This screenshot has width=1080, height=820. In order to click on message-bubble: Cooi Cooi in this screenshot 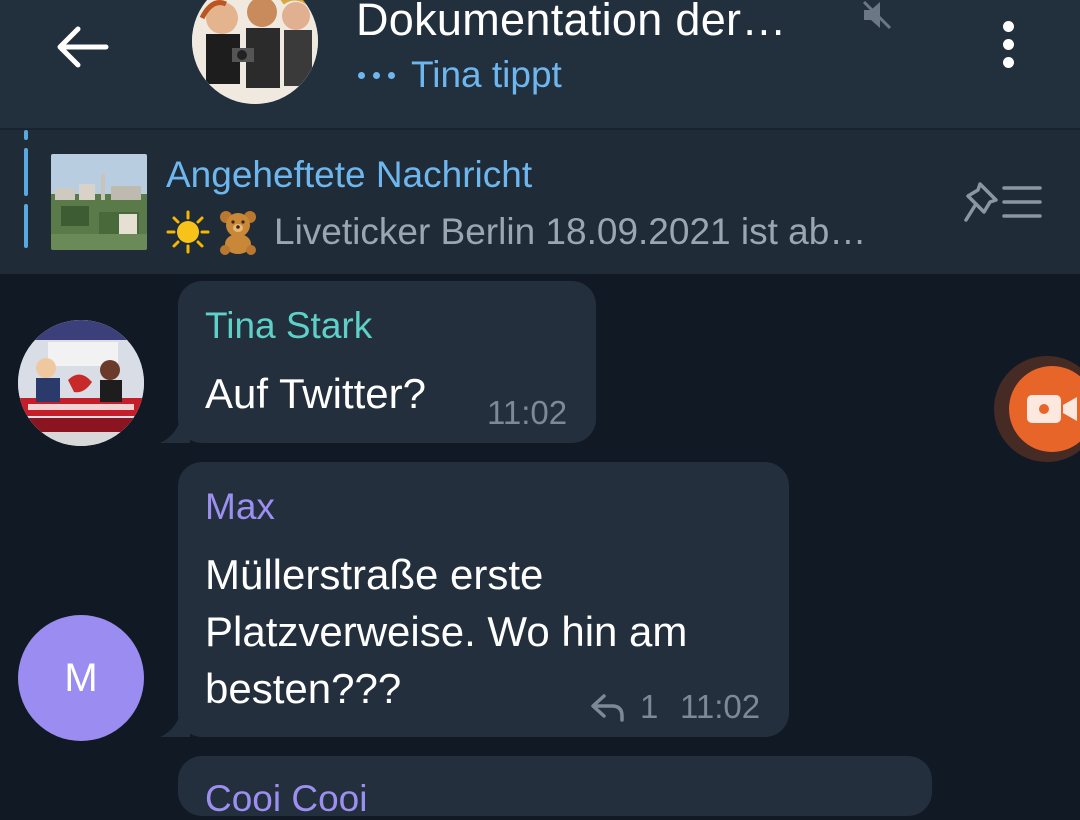, I will do `click(555, 787)`.